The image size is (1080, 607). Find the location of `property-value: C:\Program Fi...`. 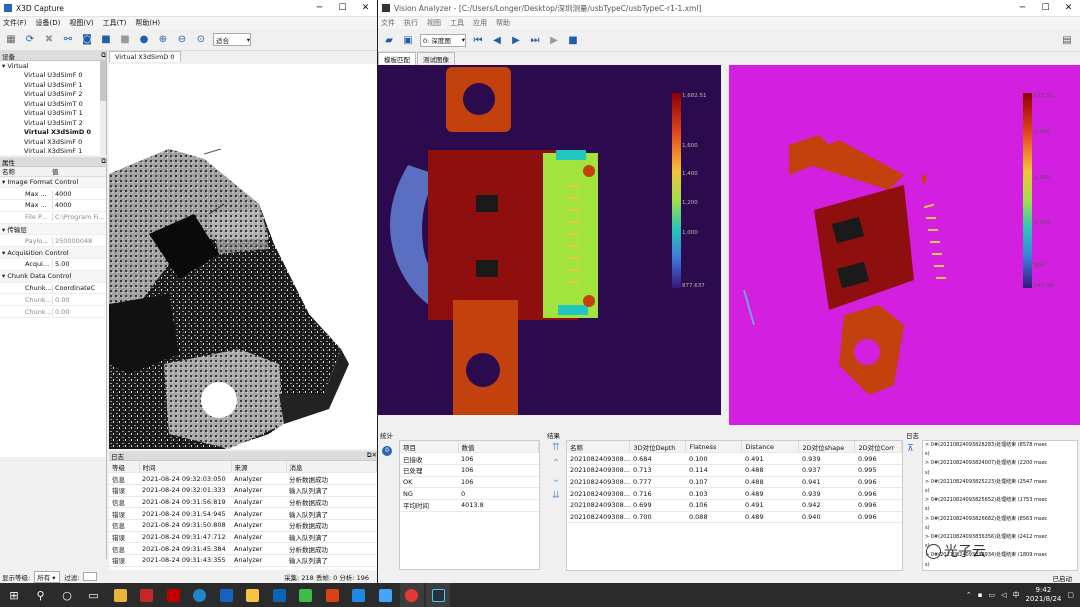

property-value: C:\Program Fi... is located at coordinates (79, 217).